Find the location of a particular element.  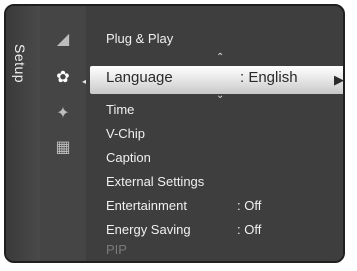

menu-item-caption: Caption is located at coordinates (128, 158).